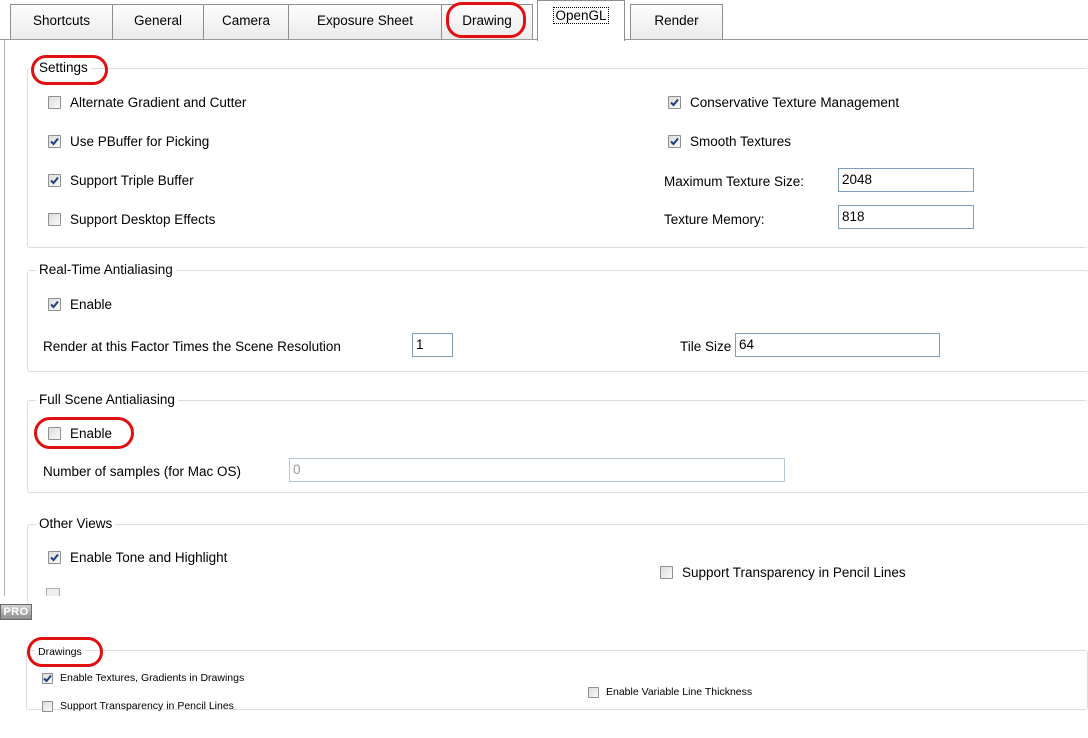 The height and width of the screenshot is (738, 1088). Describe the element at coordinates (140, 141) in the screenshot. I see `checkbox-label: Use PBuffer for Picking` at that location.